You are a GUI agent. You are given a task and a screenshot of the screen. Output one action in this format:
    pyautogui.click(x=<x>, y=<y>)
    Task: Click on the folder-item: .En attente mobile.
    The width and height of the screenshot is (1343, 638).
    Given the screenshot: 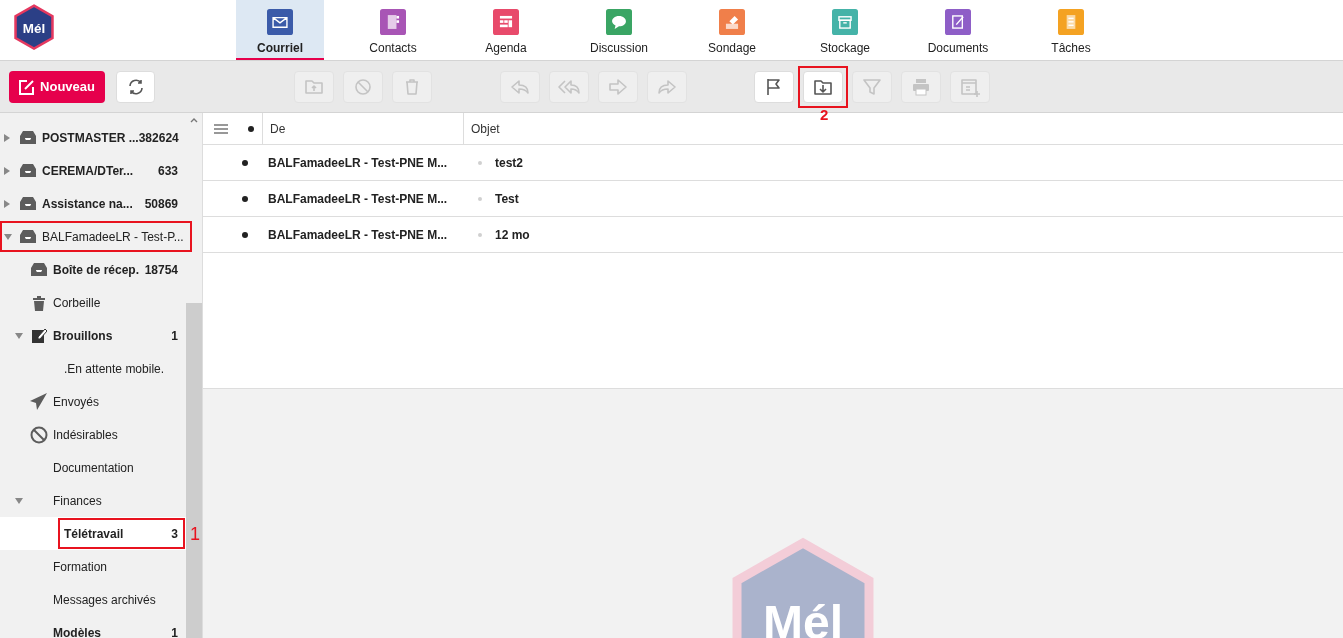 What is the action you would take?
    pyautogui.click(x=93, y=368)
    